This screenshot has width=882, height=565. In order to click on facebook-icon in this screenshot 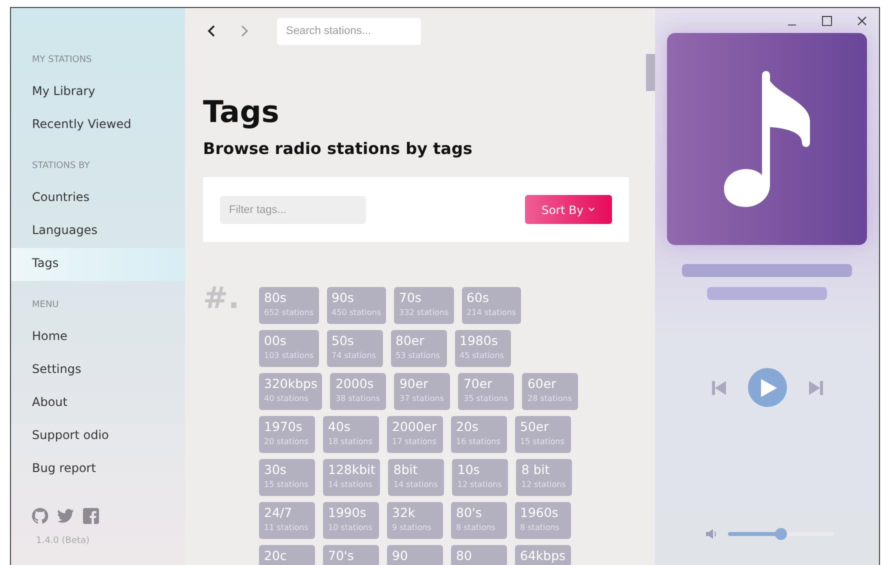, I will do `click(91, 516)`.